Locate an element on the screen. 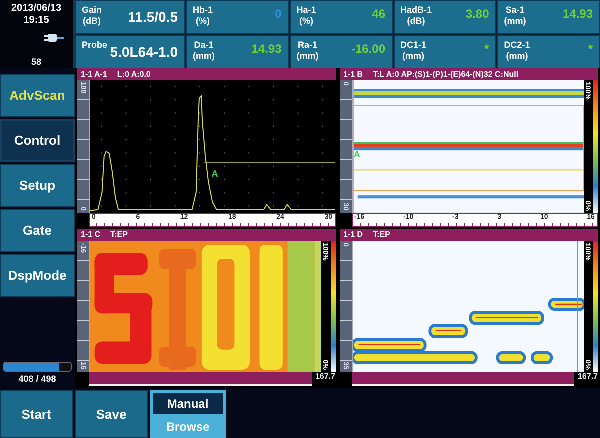  readout-label: Da-1 is located at coordinates (204, 45).